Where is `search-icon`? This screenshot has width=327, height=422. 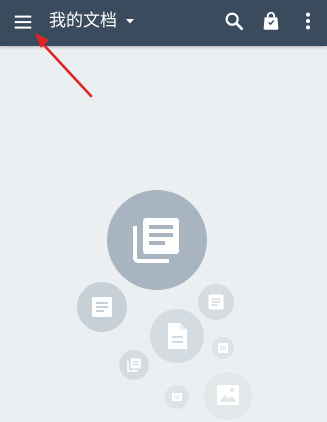
search-icon is located at coordinates (234, 21).